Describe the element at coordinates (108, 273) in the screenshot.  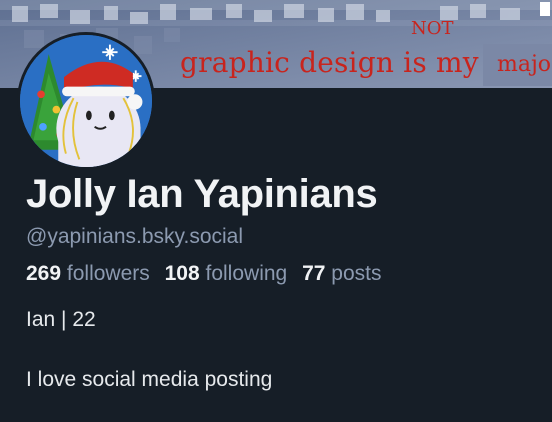
I see `followers-label: followers` at that location.